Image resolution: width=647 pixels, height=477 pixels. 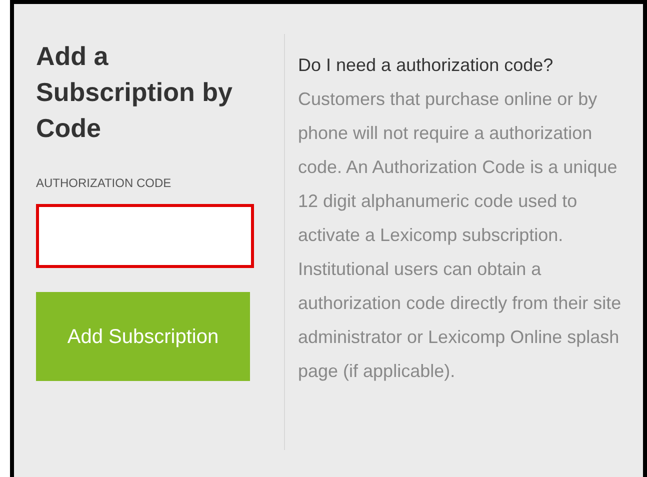 I want to click on form-title: Add a Subscription by Code, so click(x=135, y=92).